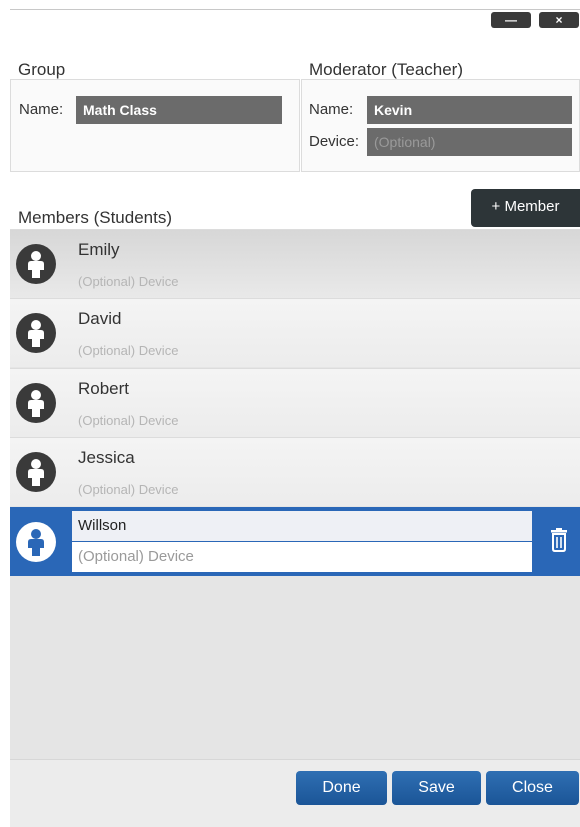 Image resolution: width=580 pixels, height=827 pixels. What do you see at coordinates (440, 125) in the screenshot?
I see `moderator-box: Name: Kevin Device: (Optional)` at bounding box center [440, 125].